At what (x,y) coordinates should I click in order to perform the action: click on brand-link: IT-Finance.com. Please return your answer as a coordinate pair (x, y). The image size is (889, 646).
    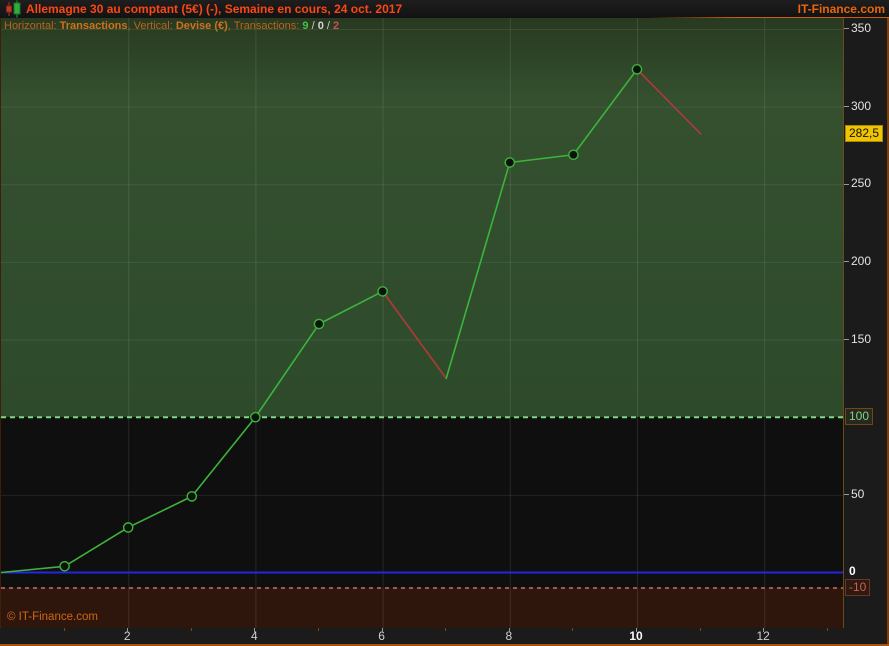
    Looking at the image, I should click on (841, 9).